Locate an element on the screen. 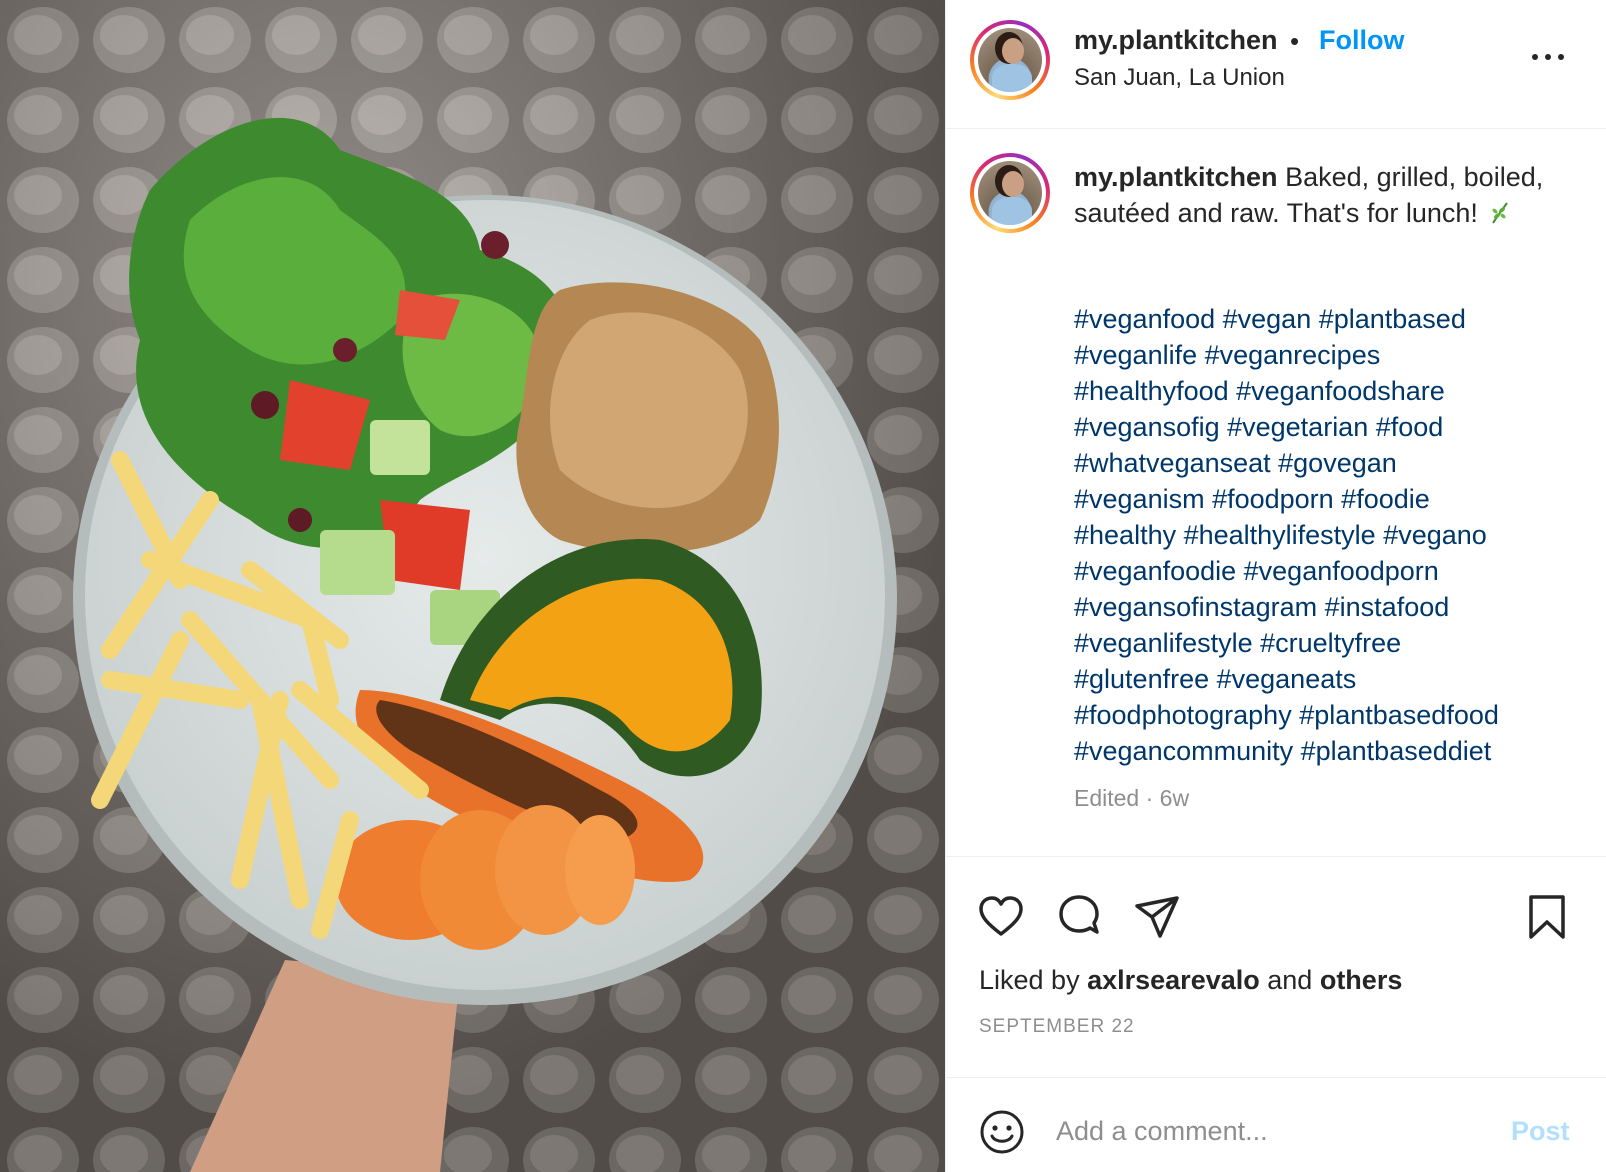  avatar is located at coordinates (1010, 60).